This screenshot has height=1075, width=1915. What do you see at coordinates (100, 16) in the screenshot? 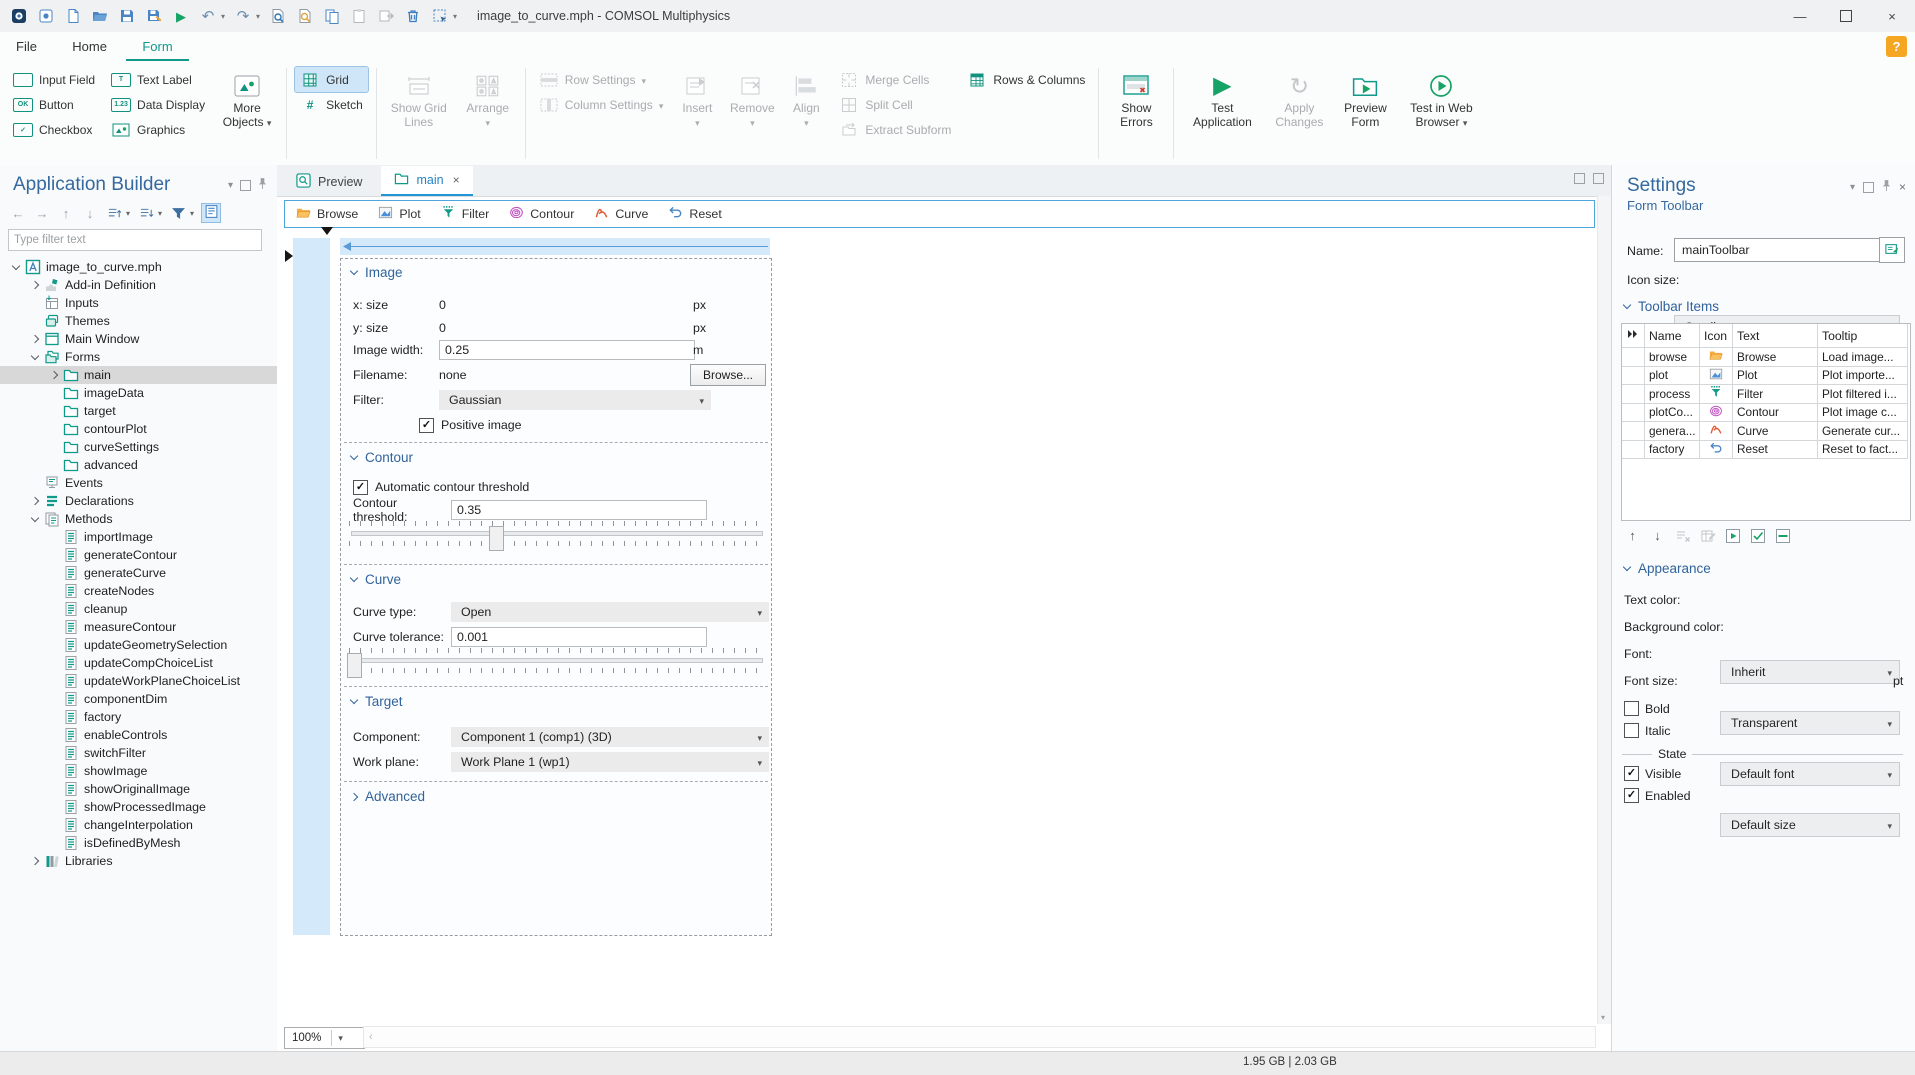
I see `open-icon` at bounding box center [100, 16].